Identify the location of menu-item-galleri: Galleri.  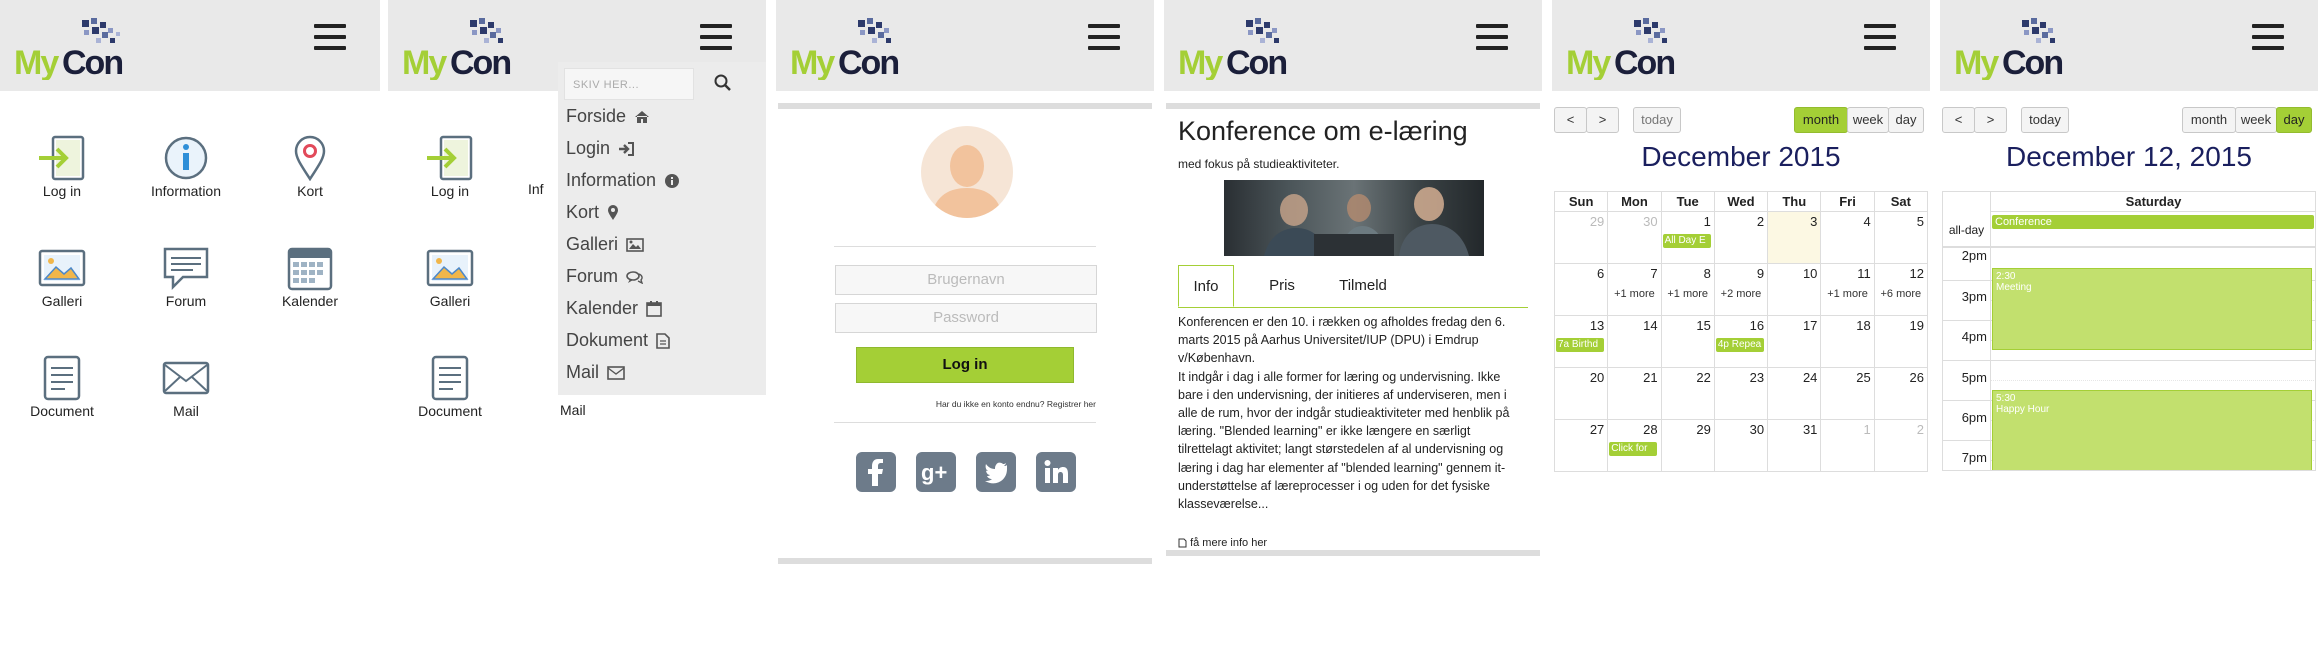
(605, 246).